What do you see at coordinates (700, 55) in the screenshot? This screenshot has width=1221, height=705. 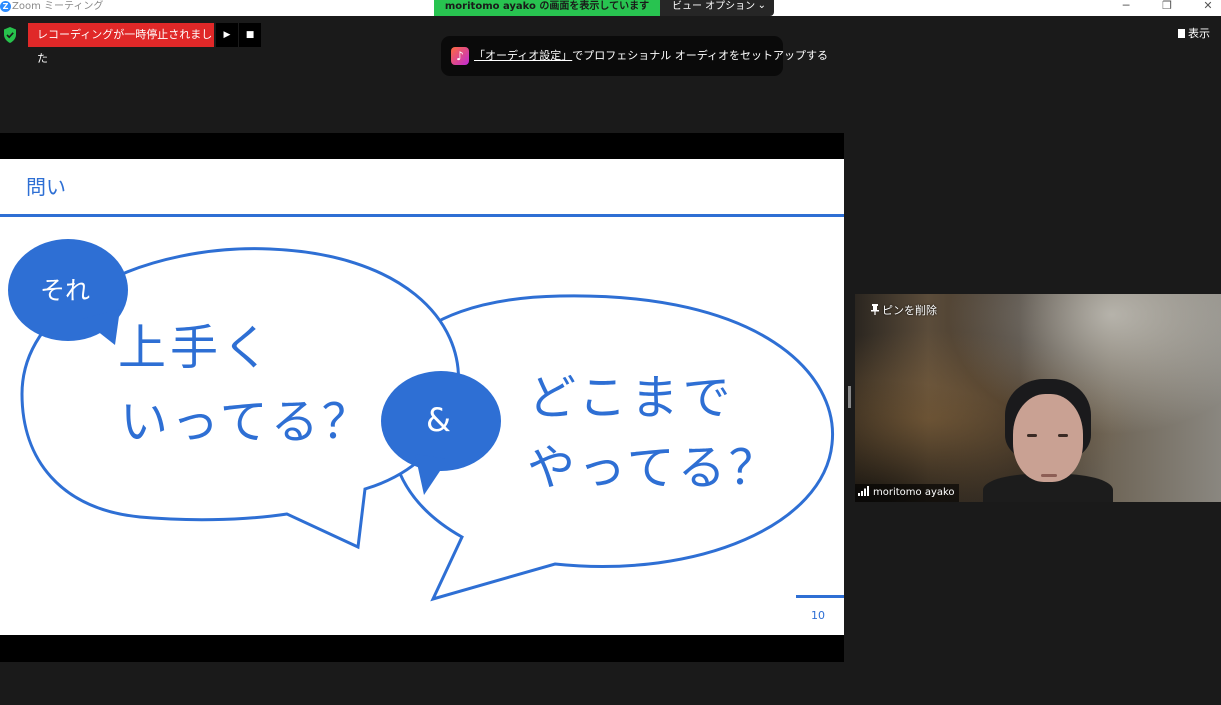 I see `toast-body: でプロフェショナル オーディオをセットアップする` at bounding box center [700, 55].